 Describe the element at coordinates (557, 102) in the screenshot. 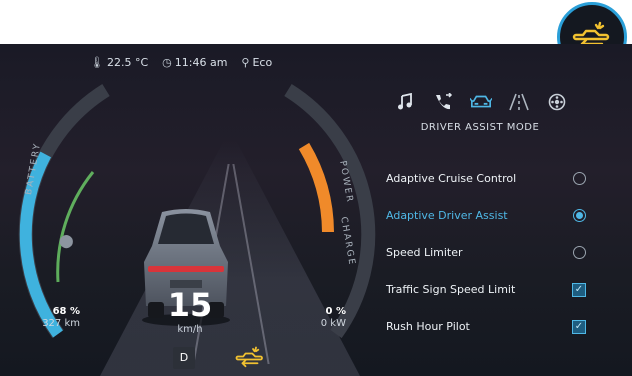

I see `settings-icon` at that location.